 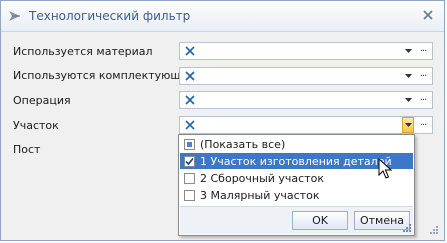 What do you see at coordinates (428, 15) in the screenshot?
I see `close-icon` at bounding box center [428, 15].